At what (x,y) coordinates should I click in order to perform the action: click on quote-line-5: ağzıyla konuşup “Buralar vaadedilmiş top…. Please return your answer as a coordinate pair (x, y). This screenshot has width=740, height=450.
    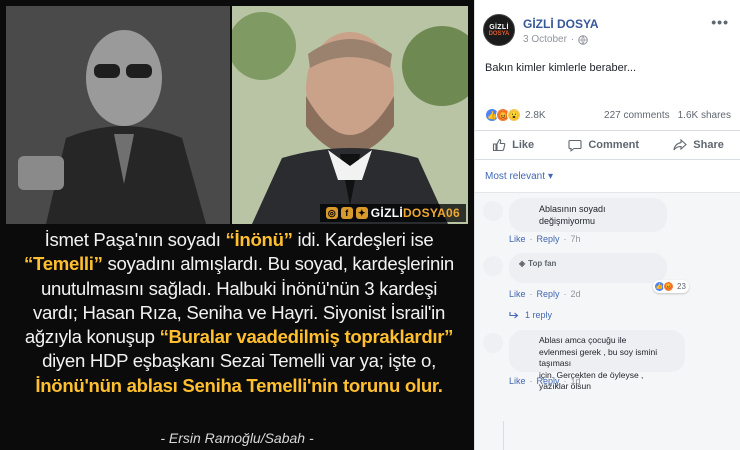
    Looking at the image, I should click on (239, 337).